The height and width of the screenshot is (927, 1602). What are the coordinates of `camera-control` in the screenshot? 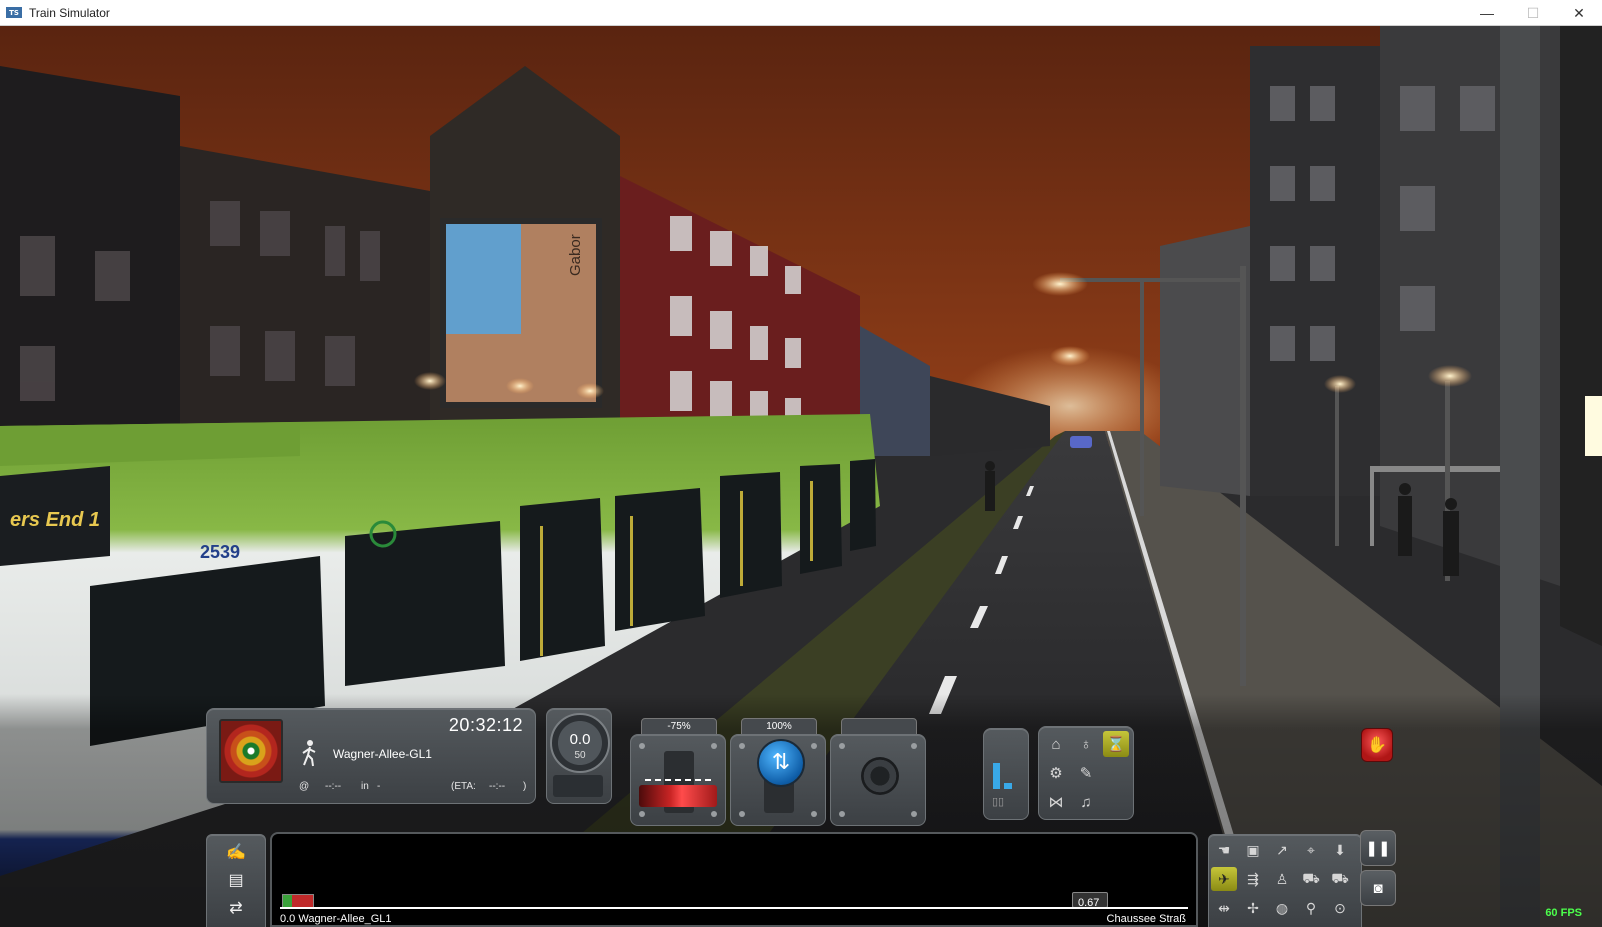 It's located at (878, 780).